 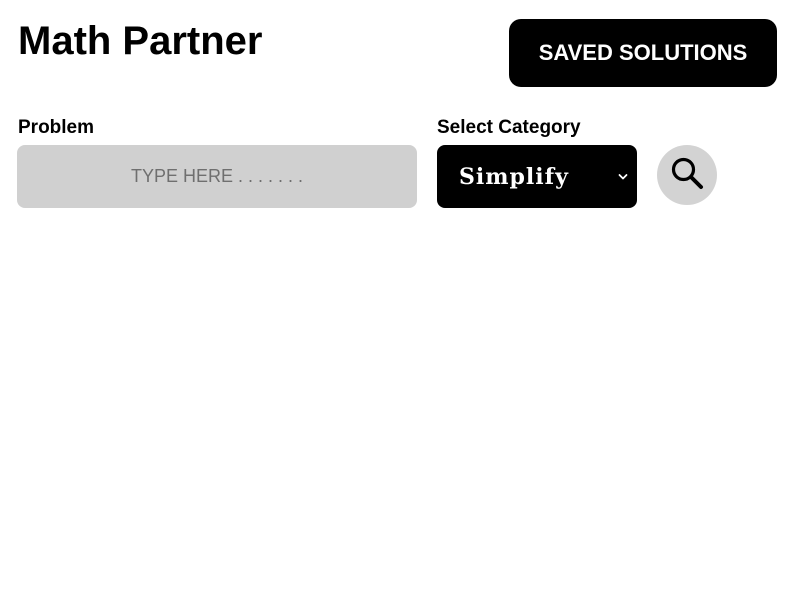 I want to click on search-button, so click(x=687, y=175).